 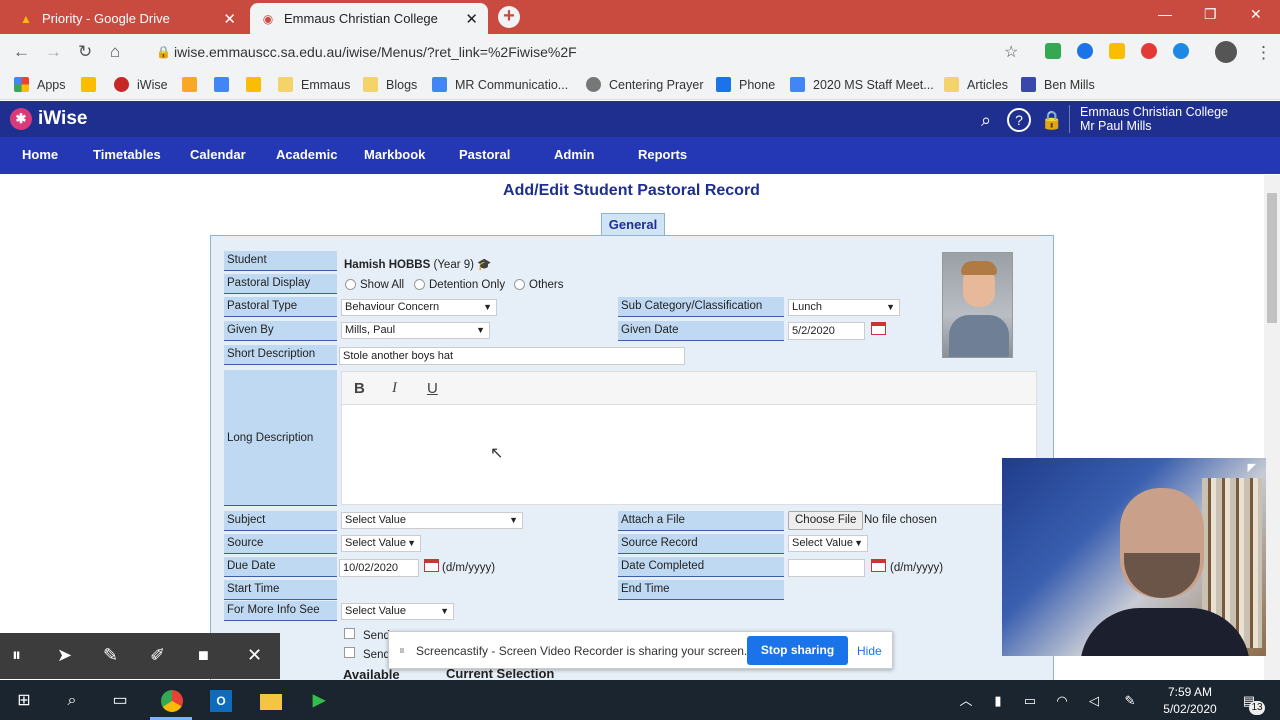 I want to click on usb-icon: ▮, so click(x=998, y=701).